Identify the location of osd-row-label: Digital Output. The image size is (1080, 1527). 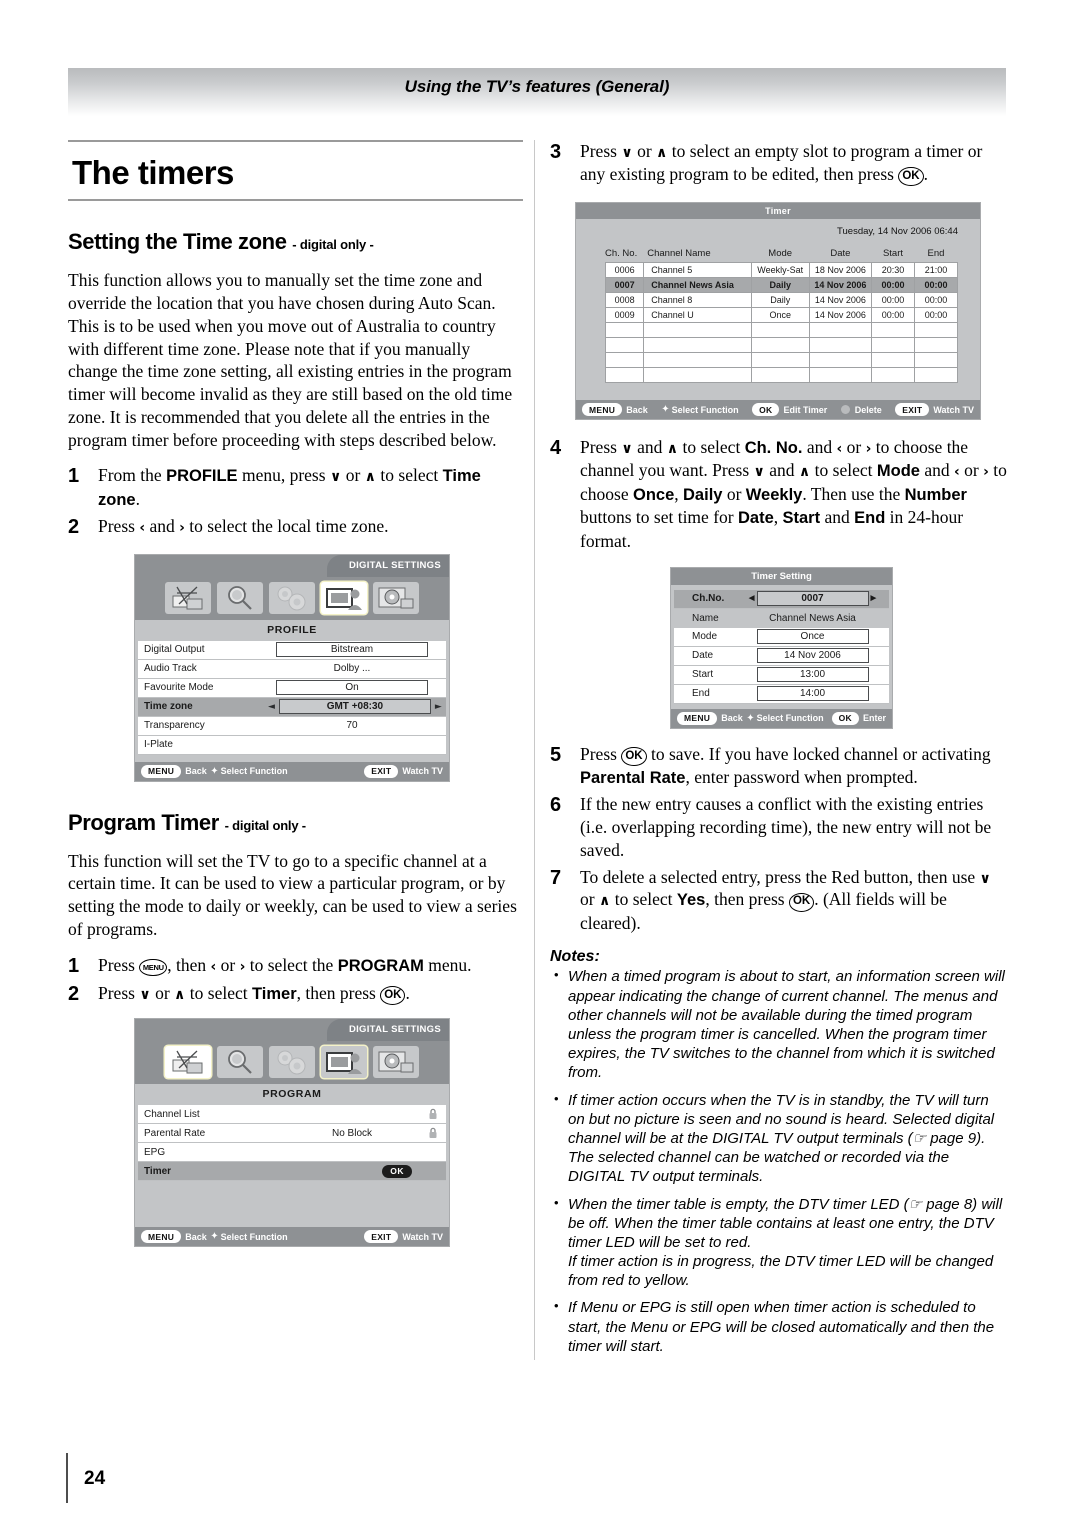
(174, 650).